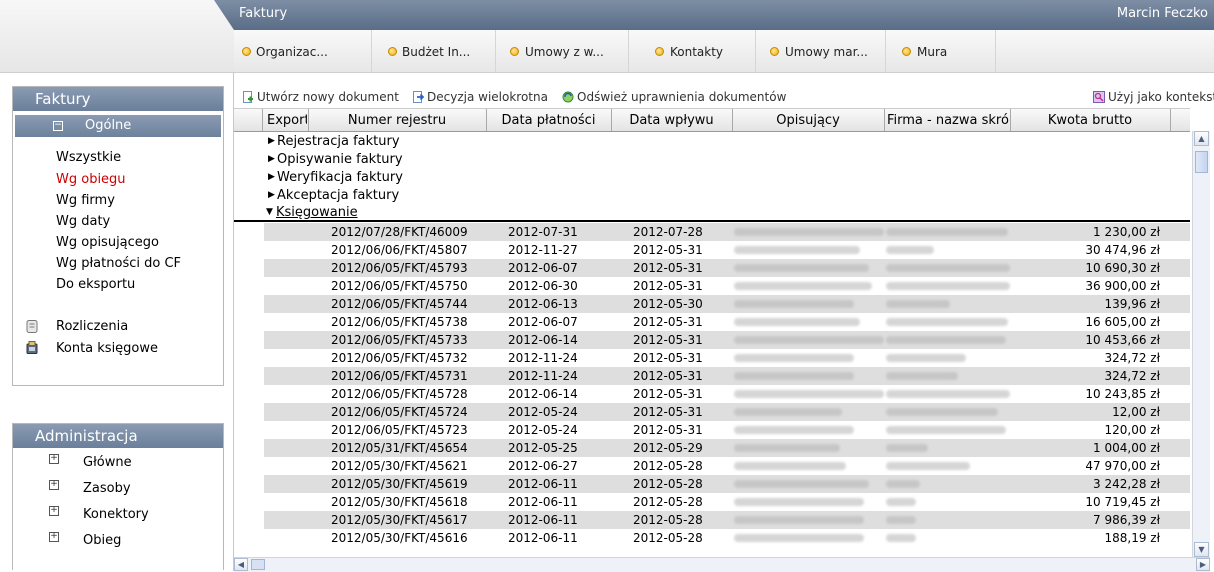 This screenshot has width=1214, height=572. What do you see at coordinates (118, 461) in the screenshot?
I see `admin-item-glowne: + Główne` at bounding box center [118, 461].